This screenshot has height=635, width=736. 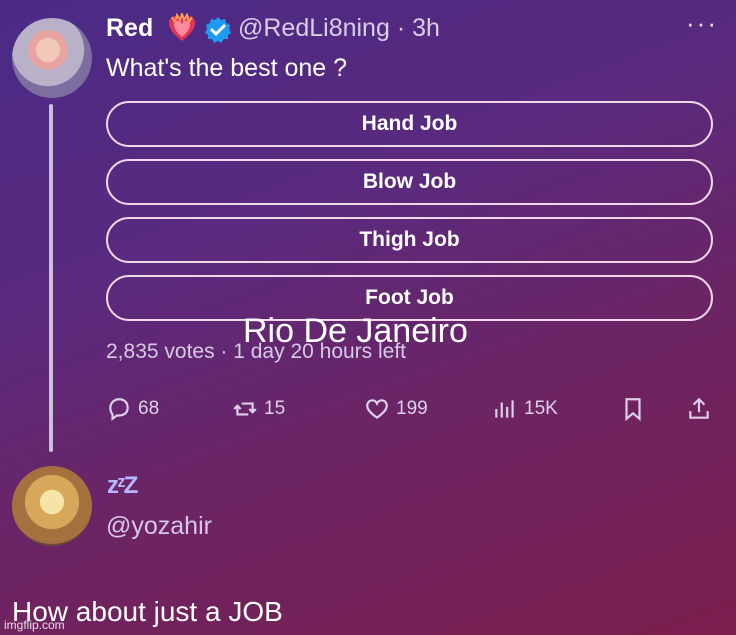 What do you see at coordinates (119, 409) in the screenshot?
I see `reply-icon` at bounding box center [119, 409].